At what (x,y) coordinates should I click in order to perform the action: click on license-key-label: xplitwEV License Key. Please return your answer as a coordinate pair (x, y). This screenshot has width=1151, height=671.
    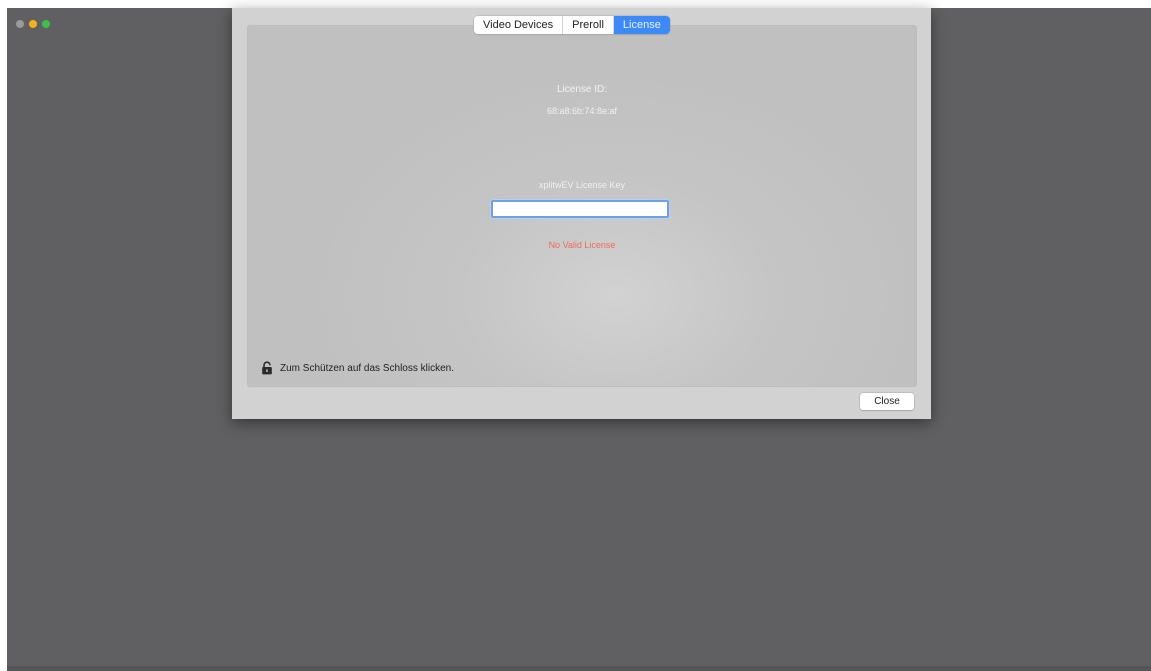
    Looking at the image, I should click on (582, 185).